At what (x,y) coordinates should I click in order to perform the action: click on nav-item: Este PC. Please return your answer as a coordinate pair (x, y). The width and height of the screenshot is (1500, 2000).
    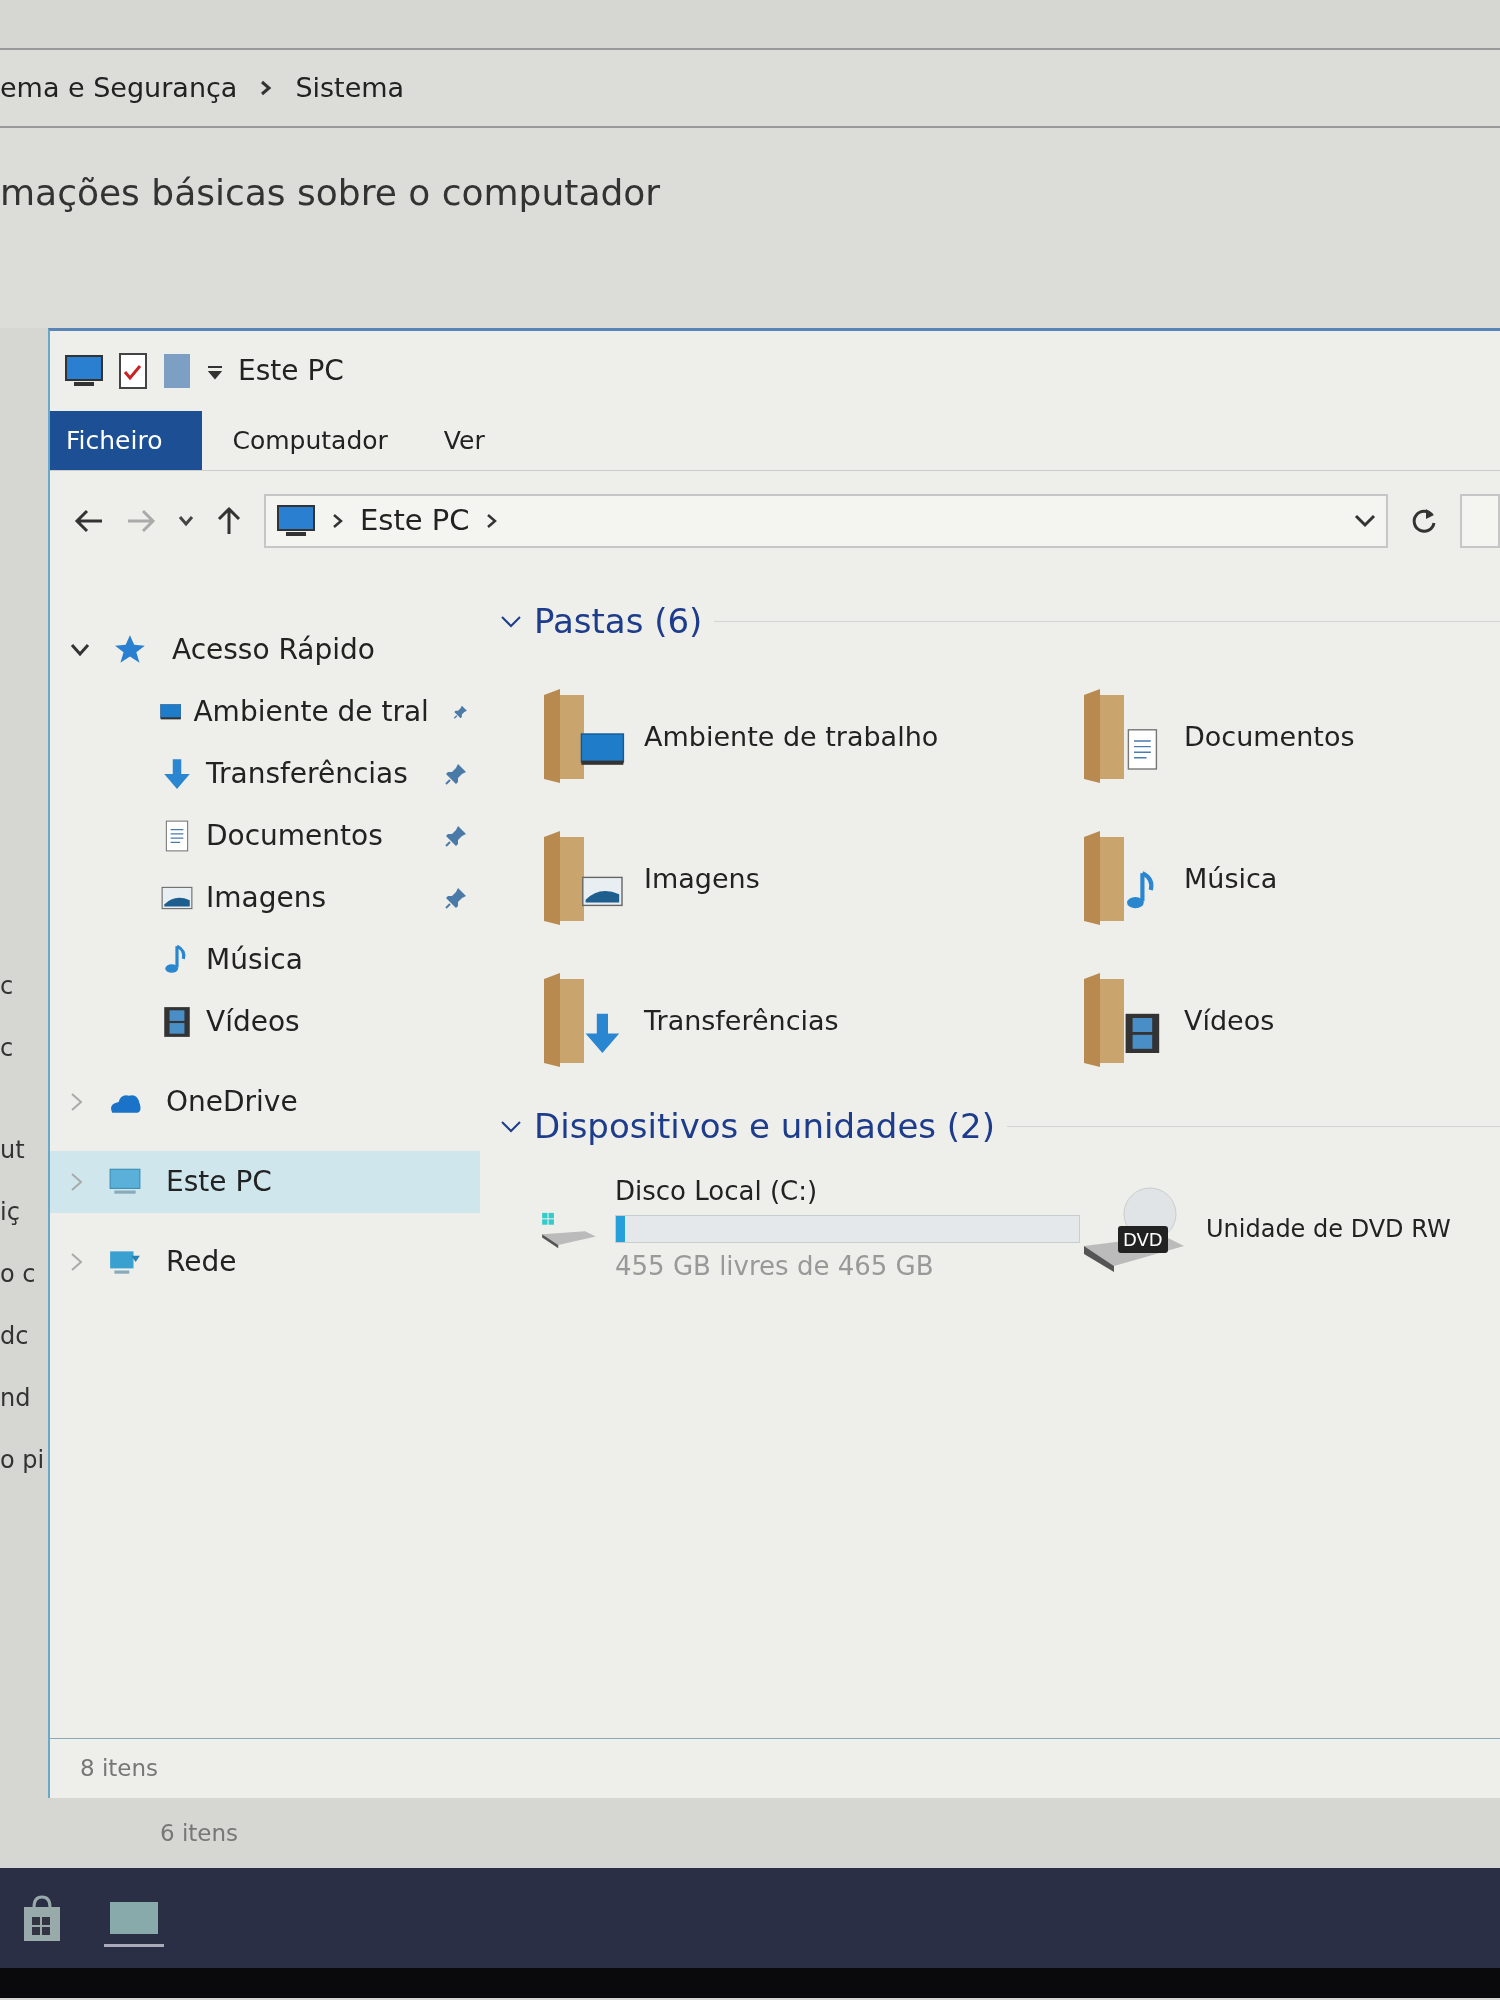
    Looking at the image, I should click on (265, 1182).